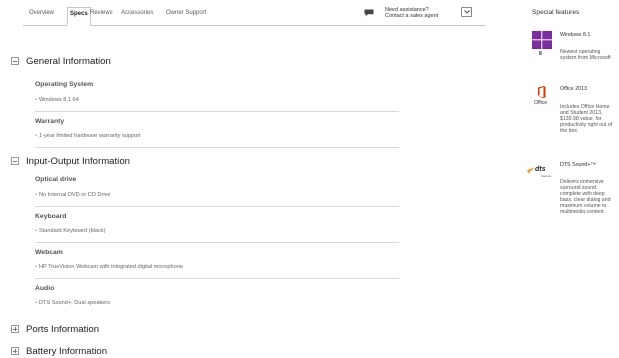  Describe the element at coordinates (137, 13) in the screenshot. I see `tab-accessories: Accessories` at that location.